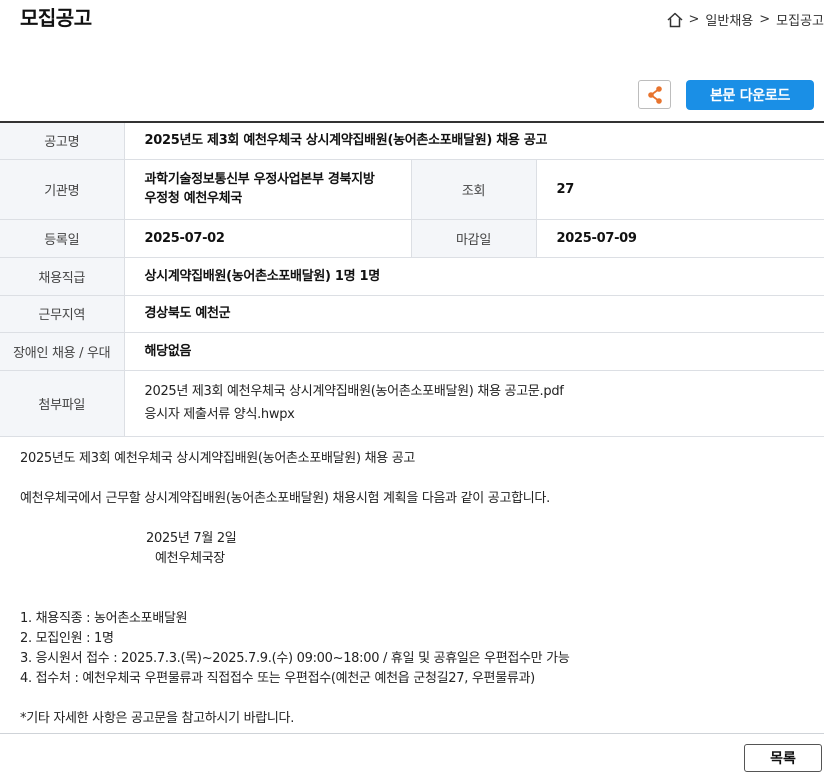 The image size is (824, 775). Describe the element at coordinates (191, 538) in the screenshot. I see `body-date: 2025년 7월 2일` at that location.